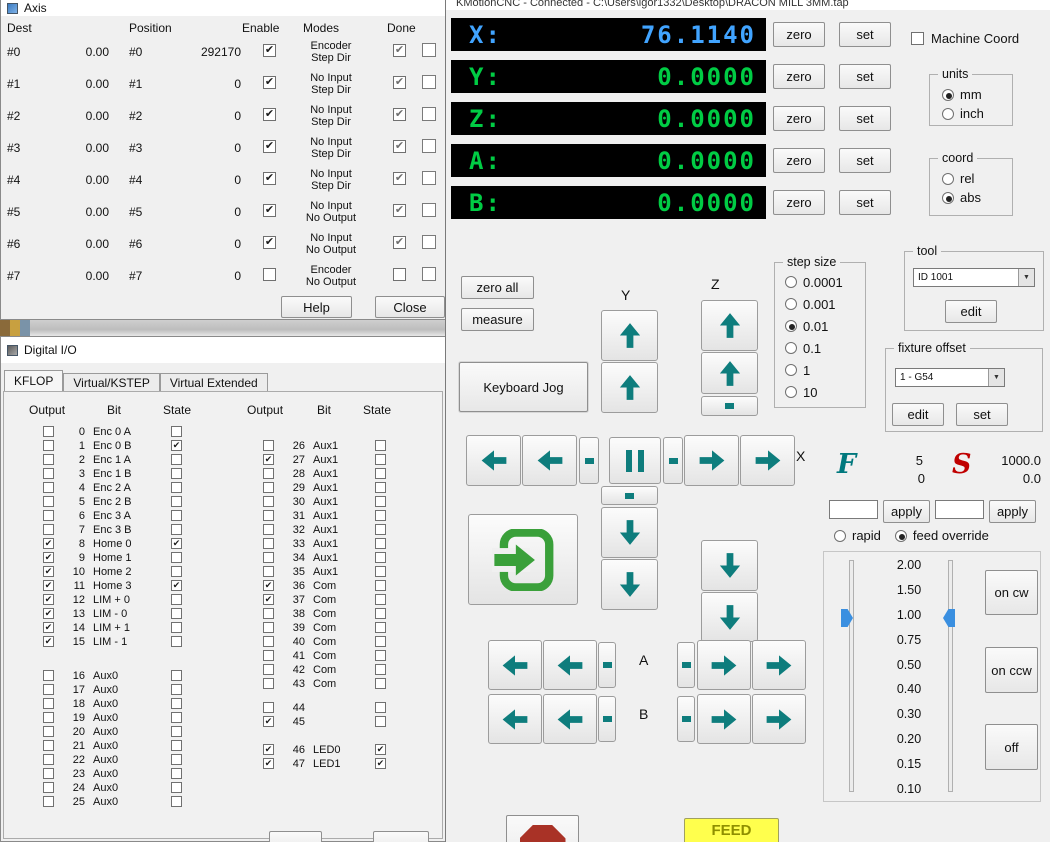 The width and height of the screenshot is (1050, 842). Describe the element at coordinates (629, 387) in the screenshot. I see `jog-y-plus-slow-button` at that location.